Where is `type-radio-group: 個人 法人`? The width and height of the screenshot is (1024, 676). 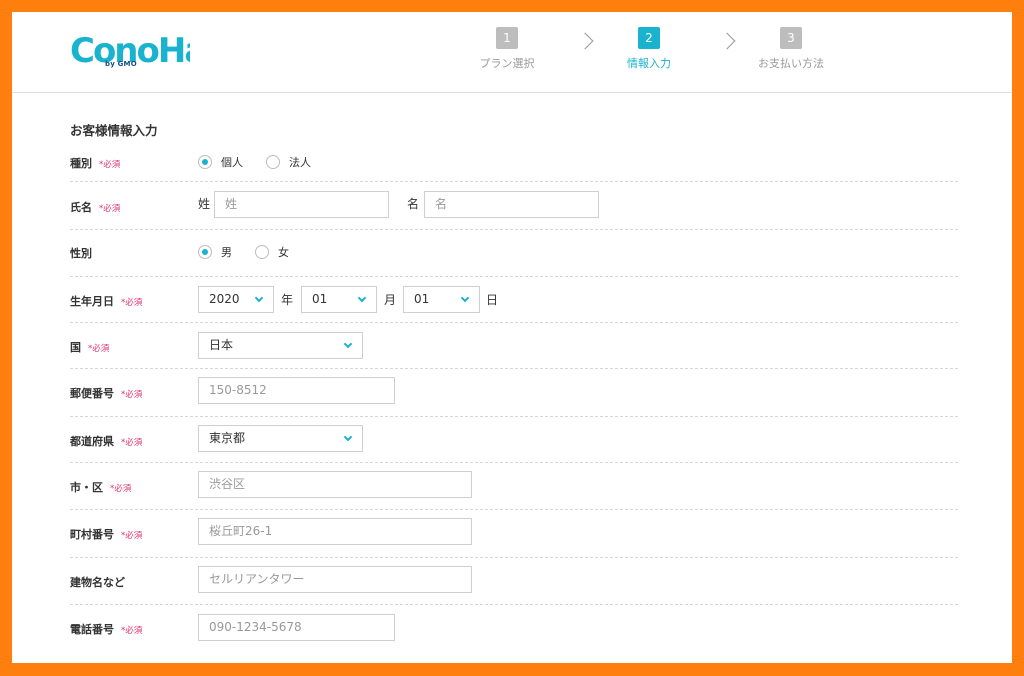 type-radio-group: 個人 法人 is located at coordinates (266, 162).